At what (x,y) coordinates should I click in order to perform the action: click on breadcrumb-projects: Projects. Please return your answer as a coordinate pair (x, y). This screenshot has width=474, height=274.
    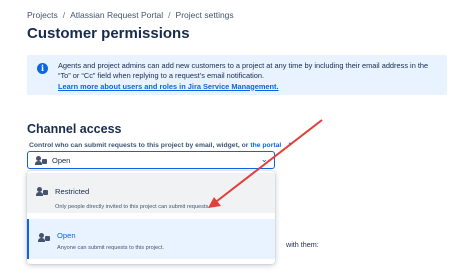
    Looking at the image, I should click on (42, 15).